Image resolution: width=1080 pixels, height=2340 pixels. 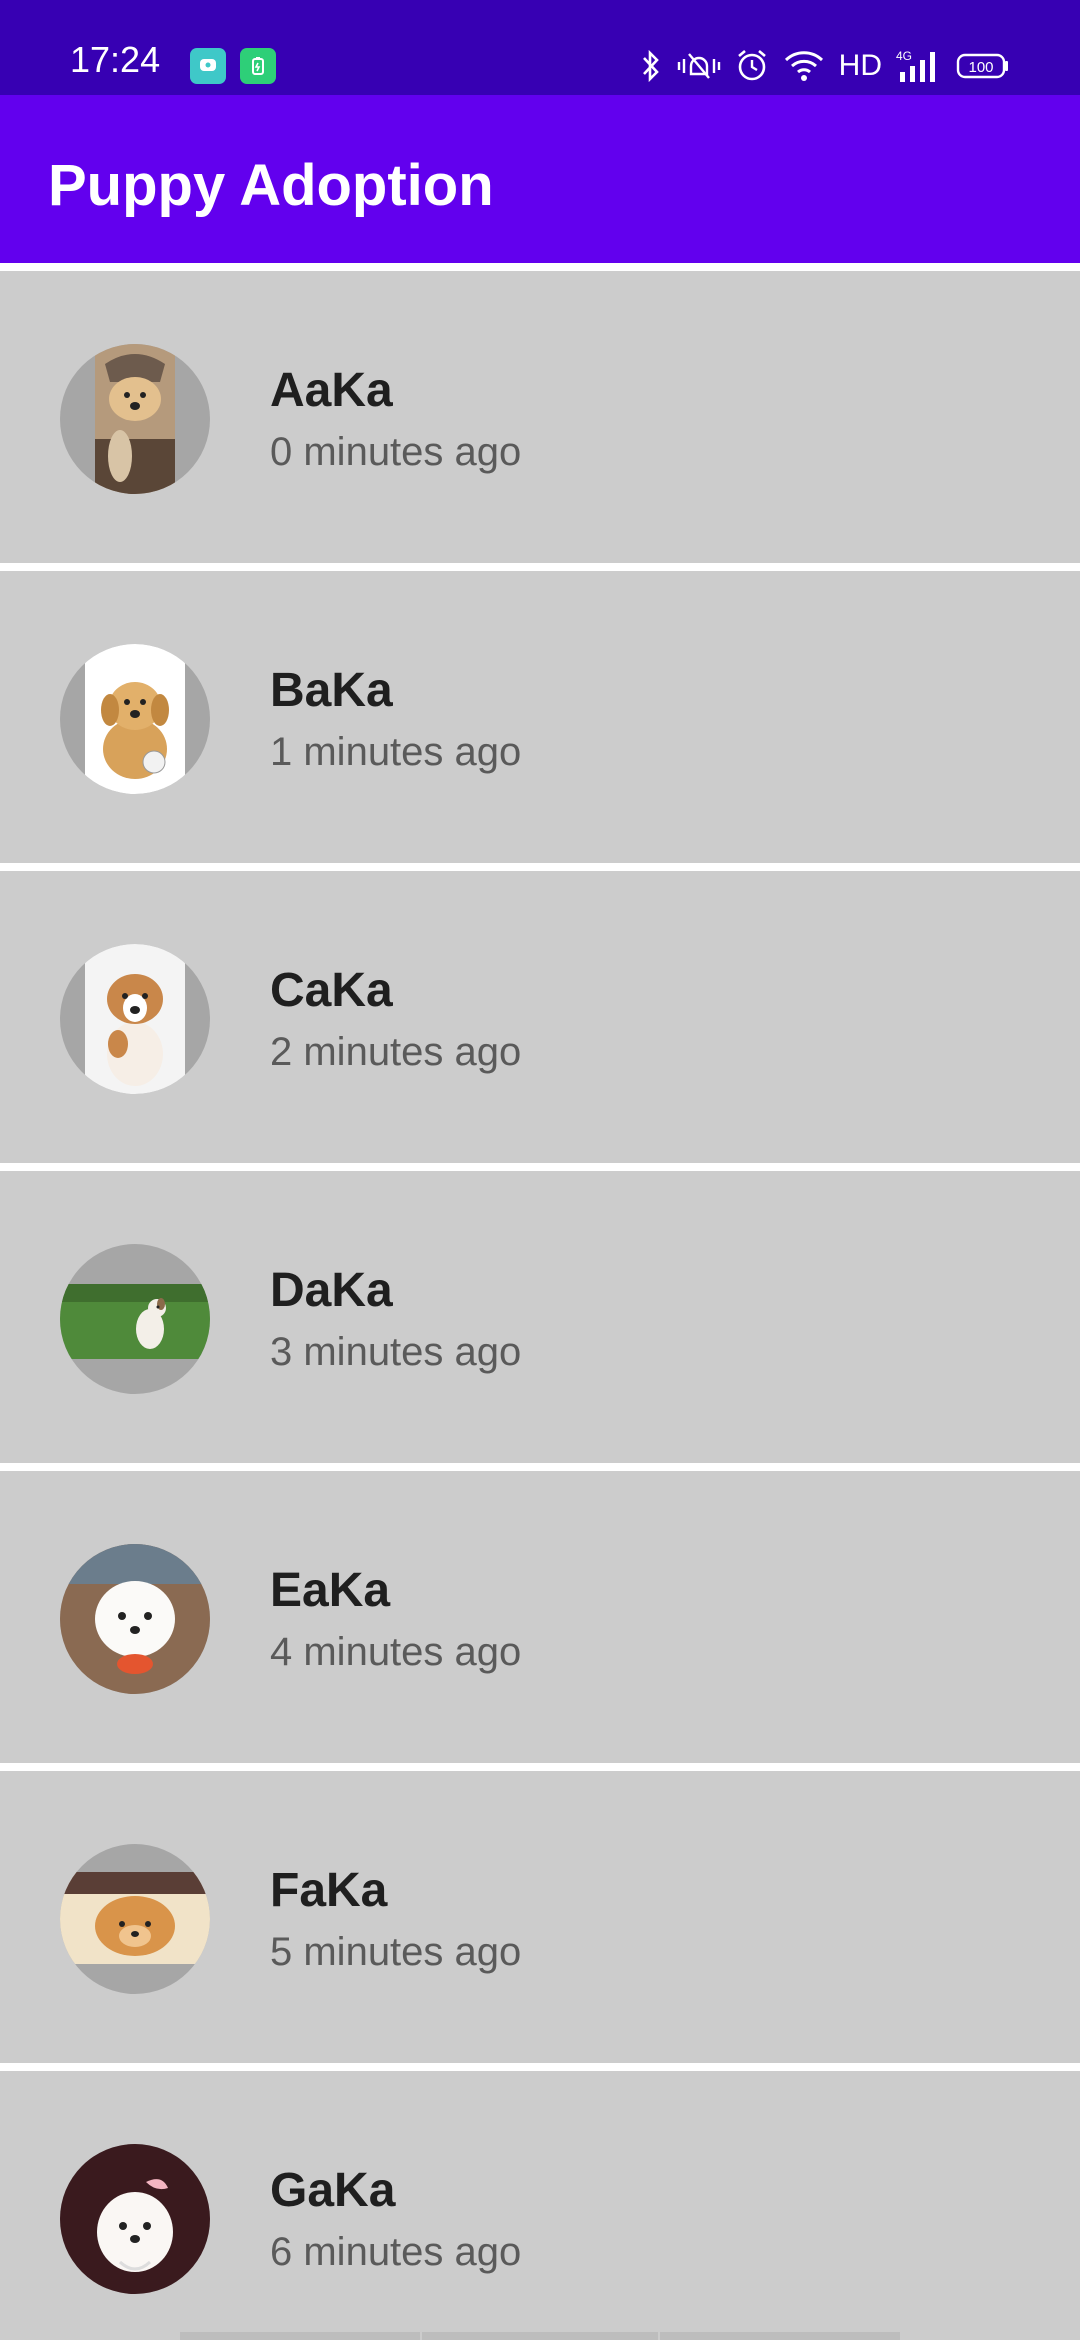 I want to click on puppy-list-item: BaKa 1 minutes ago, so click(x=540, y=717).